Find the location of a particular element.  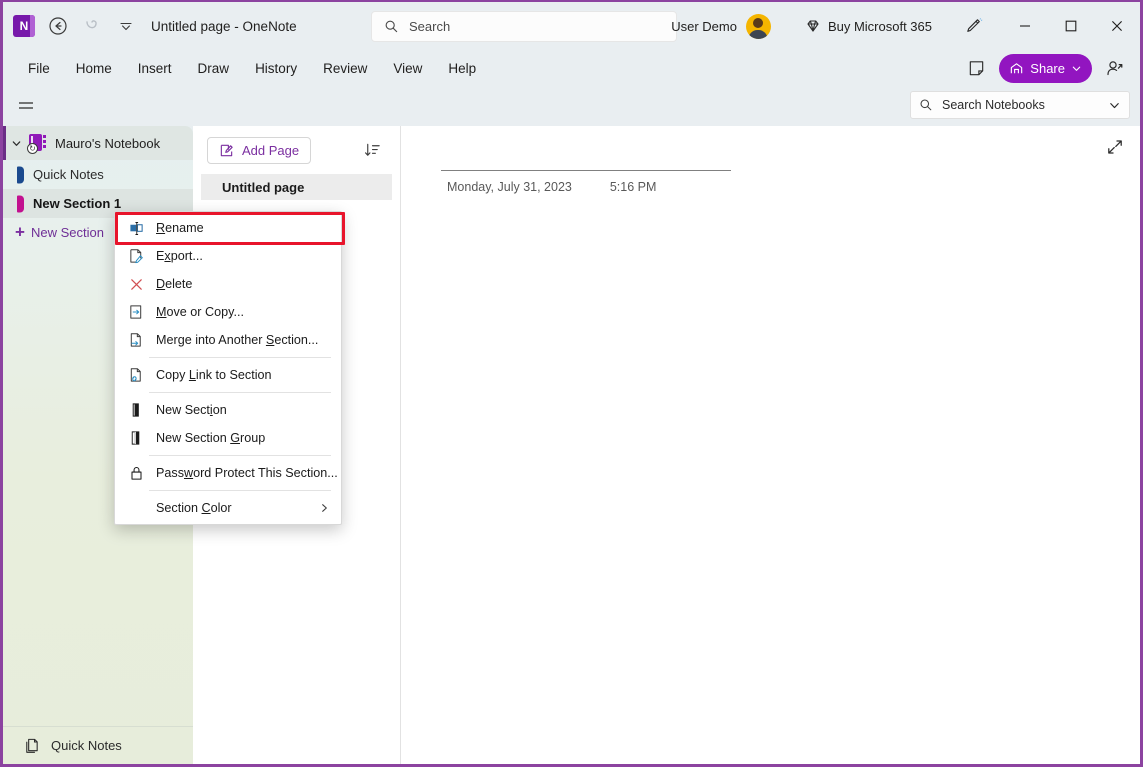

quick-notes-footer-label: Quick Notes is located at coordinates (86, 745).